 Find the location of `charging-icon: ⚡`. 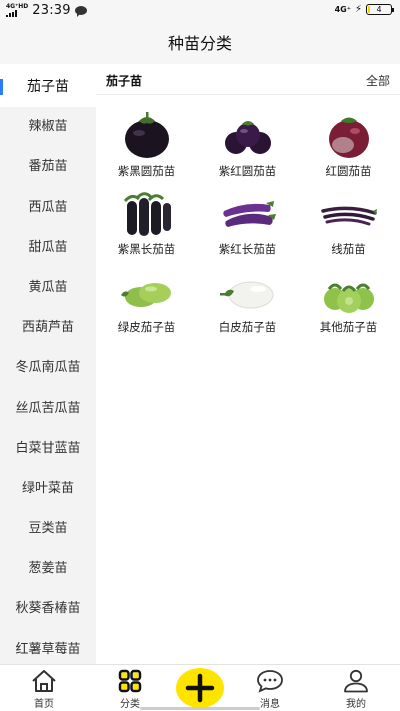

charging-icon: ⚡ is located at coordinates (358, 9).